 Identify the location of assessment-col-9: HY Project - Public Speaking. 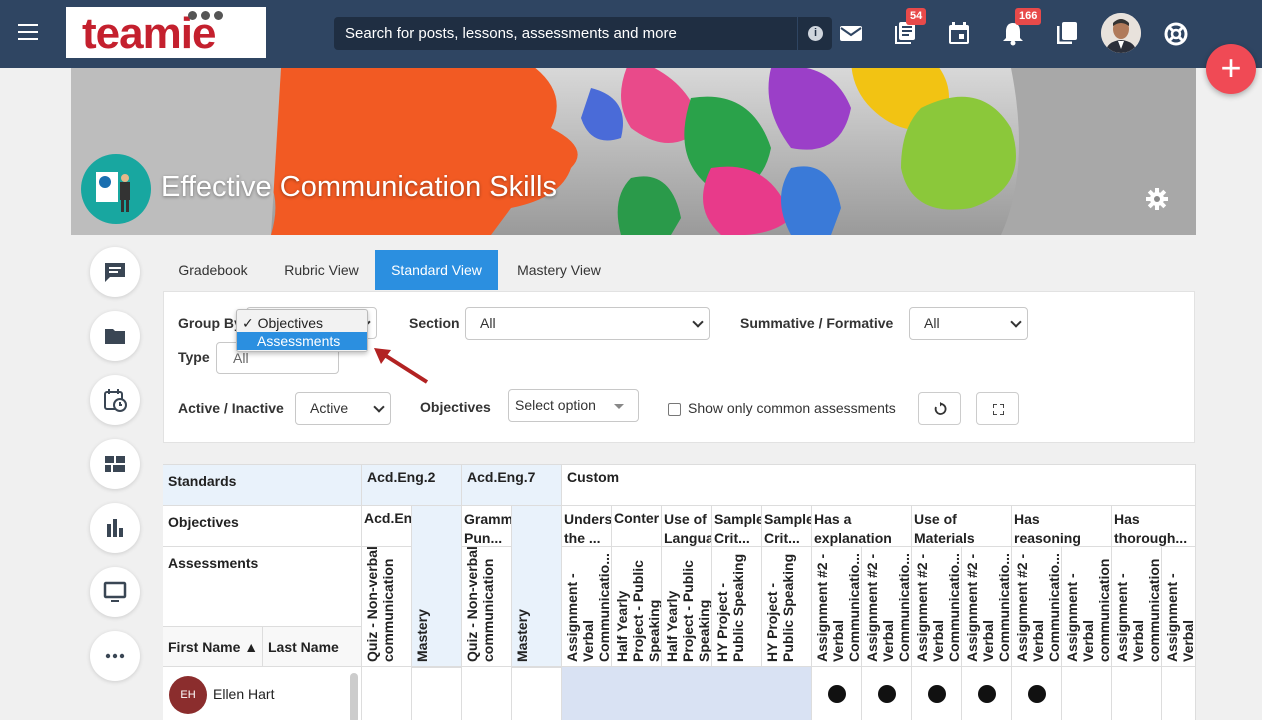
(787, 607).